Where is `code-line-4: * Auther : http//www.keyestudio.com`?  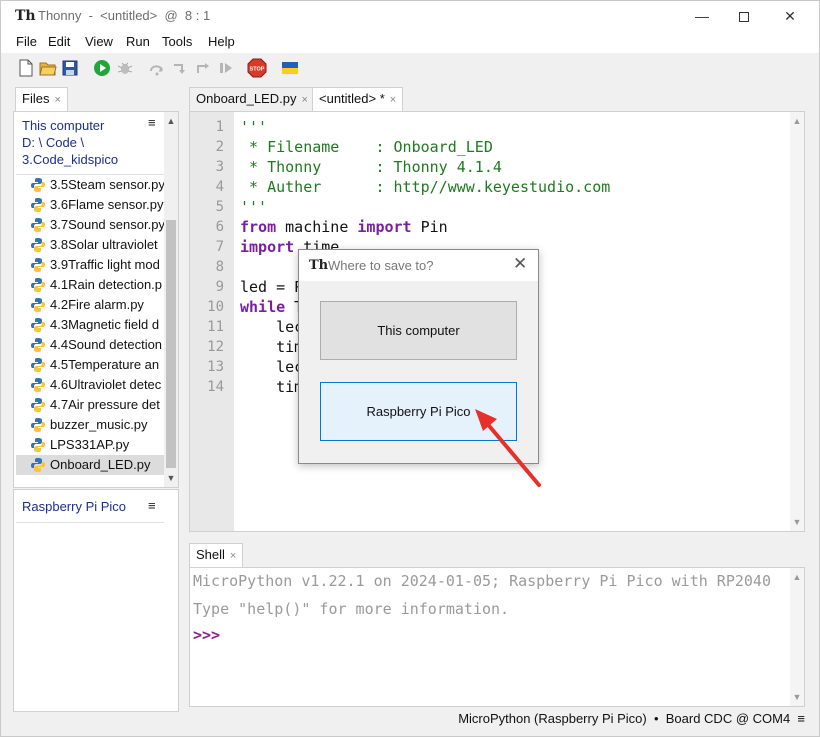 code-line-4: * Auther : http//www.keyestudio.com is located at coordinates (425, 187).